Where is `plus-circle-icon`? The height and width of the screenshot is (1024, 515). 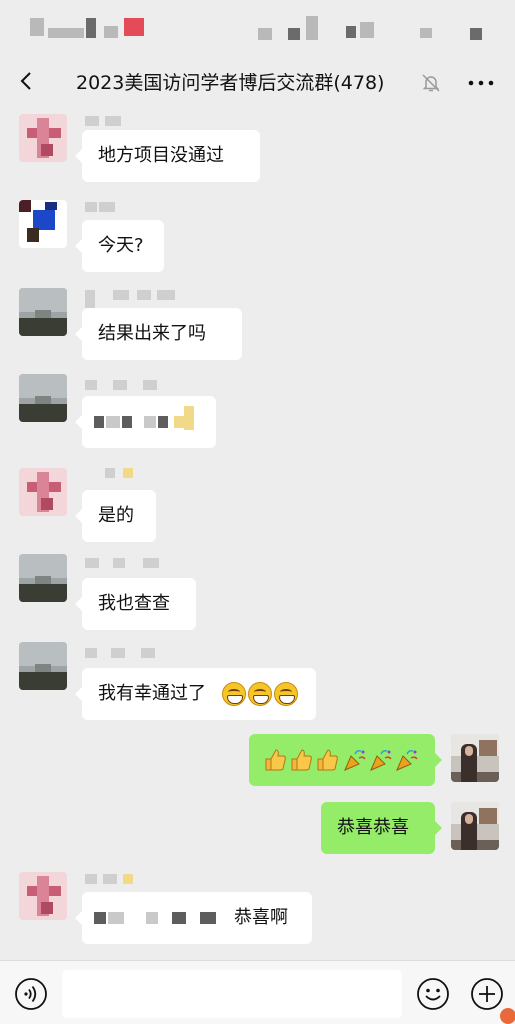 plus-circle-icon is located at coordinates (487, 994).